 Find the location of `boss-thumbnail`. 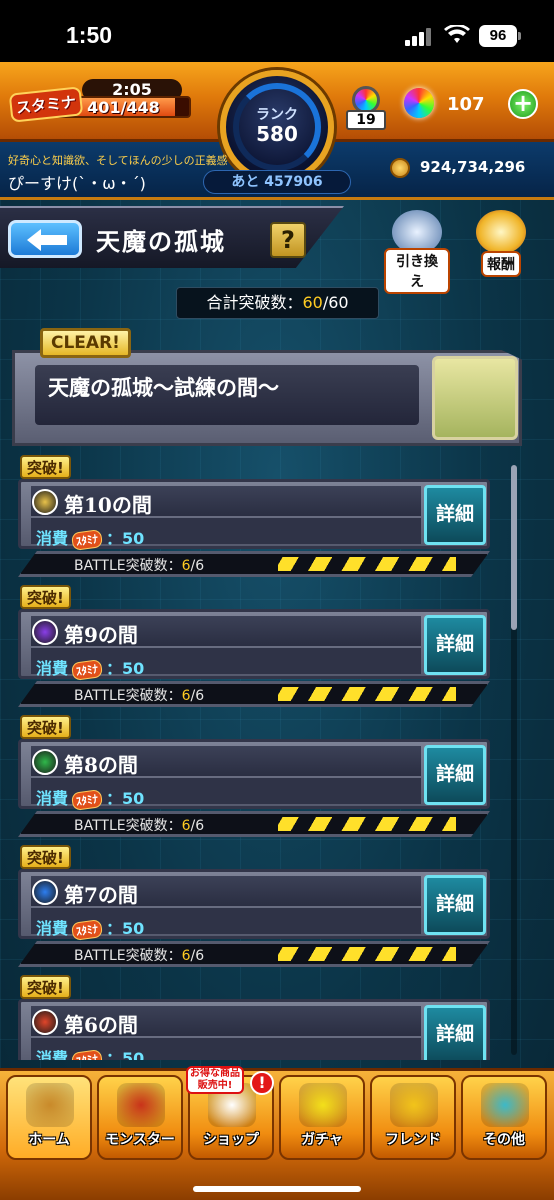

boss-thumbnail is located at coordinates (475, 398).